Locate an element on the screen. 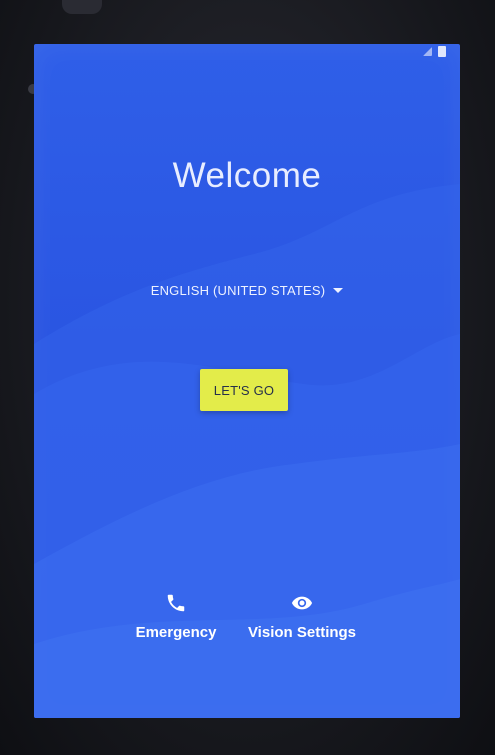  emergency-label: Emergency is located at coordinates (176, 632).